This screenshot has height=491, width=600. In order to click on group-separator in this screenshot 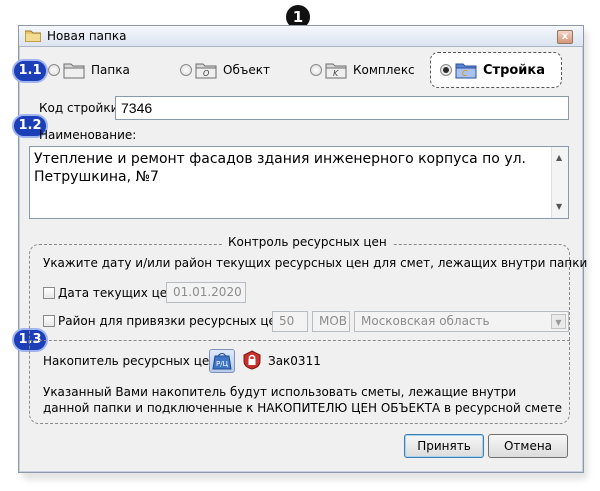, I will do `click(299, 340)`.